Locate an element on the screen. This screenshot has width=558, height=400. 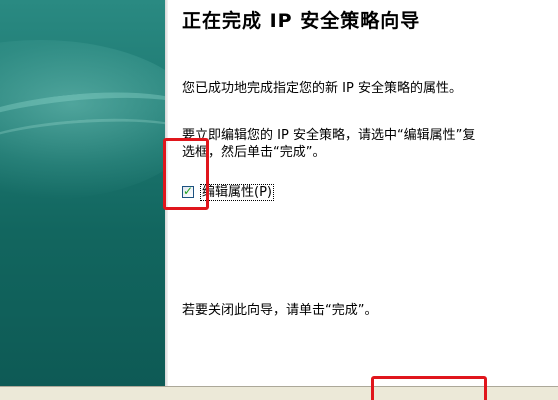
close-instruction: 若要关闭此向导，请单击“完成”。 is located at coordinates (280, 310).